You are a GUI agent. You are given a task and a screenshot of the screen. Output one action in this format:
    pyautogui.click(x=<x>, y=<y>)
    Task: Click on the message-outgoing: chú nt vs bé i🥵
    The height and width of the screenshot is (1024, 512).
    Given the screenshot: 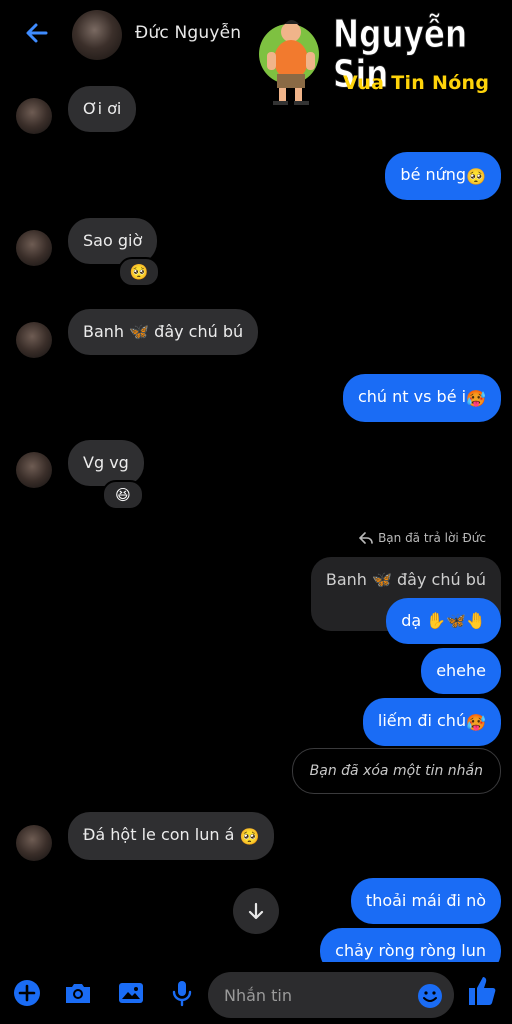 What is the action you would take?
    pyautogui.click(x=421, y=398)
    